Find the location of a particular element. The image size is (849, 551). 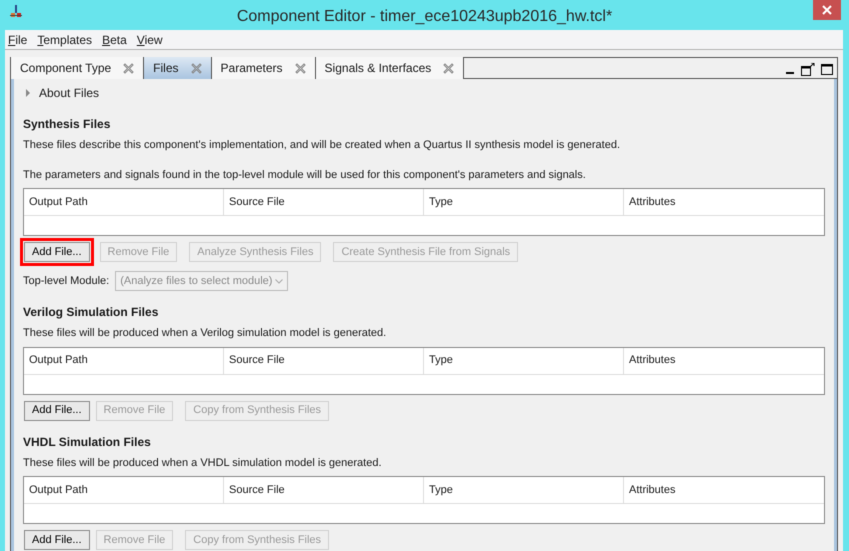

menu-item: Templates is located at coordinates (64, 39).